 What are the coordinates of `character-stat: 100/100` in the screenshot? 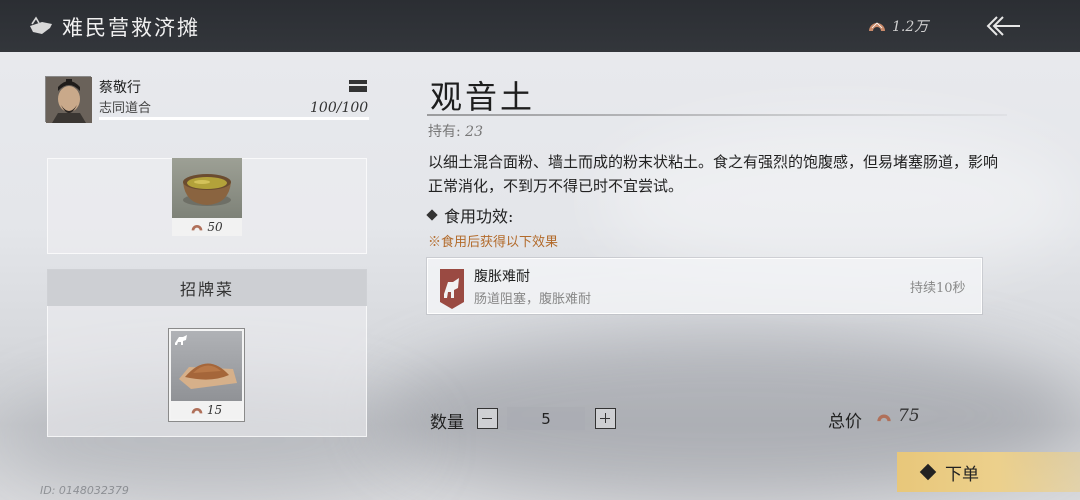 It's located at (339, 108).